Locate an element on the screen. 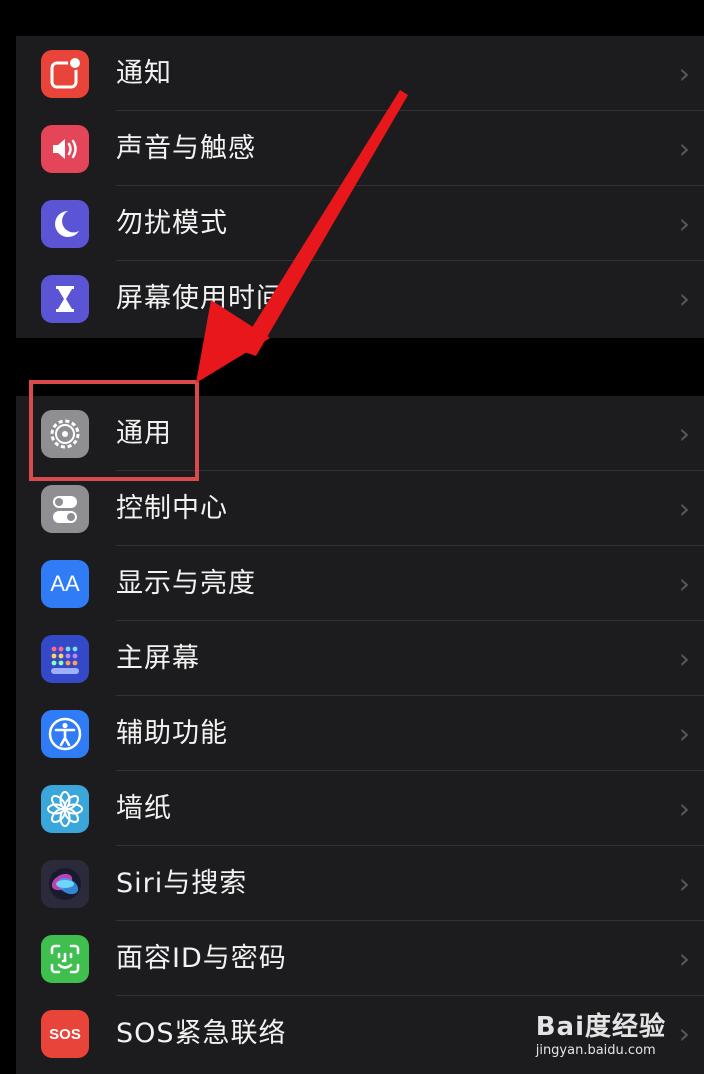 This screenshot has height=1074, width=704. sound-icon is located at coordinates (65, 149).